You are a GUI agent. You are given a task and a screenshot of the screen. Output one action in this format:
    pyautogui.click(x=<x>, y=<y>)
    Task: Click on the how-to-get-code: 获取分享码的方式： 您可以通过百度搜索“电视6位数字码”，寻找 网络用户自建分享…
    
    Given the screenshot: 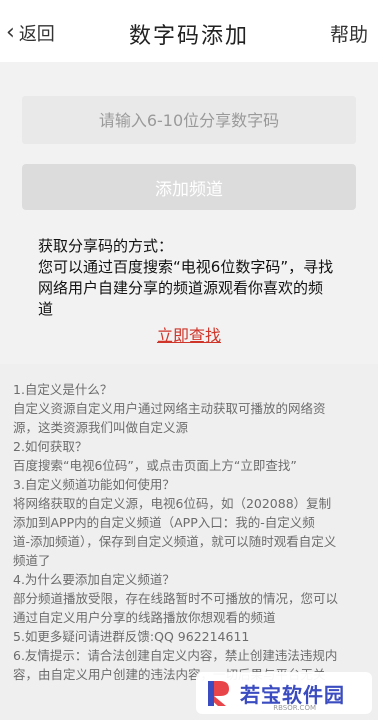 What is the action you would take?
    pyautogui.click(x=194, y=278)
    